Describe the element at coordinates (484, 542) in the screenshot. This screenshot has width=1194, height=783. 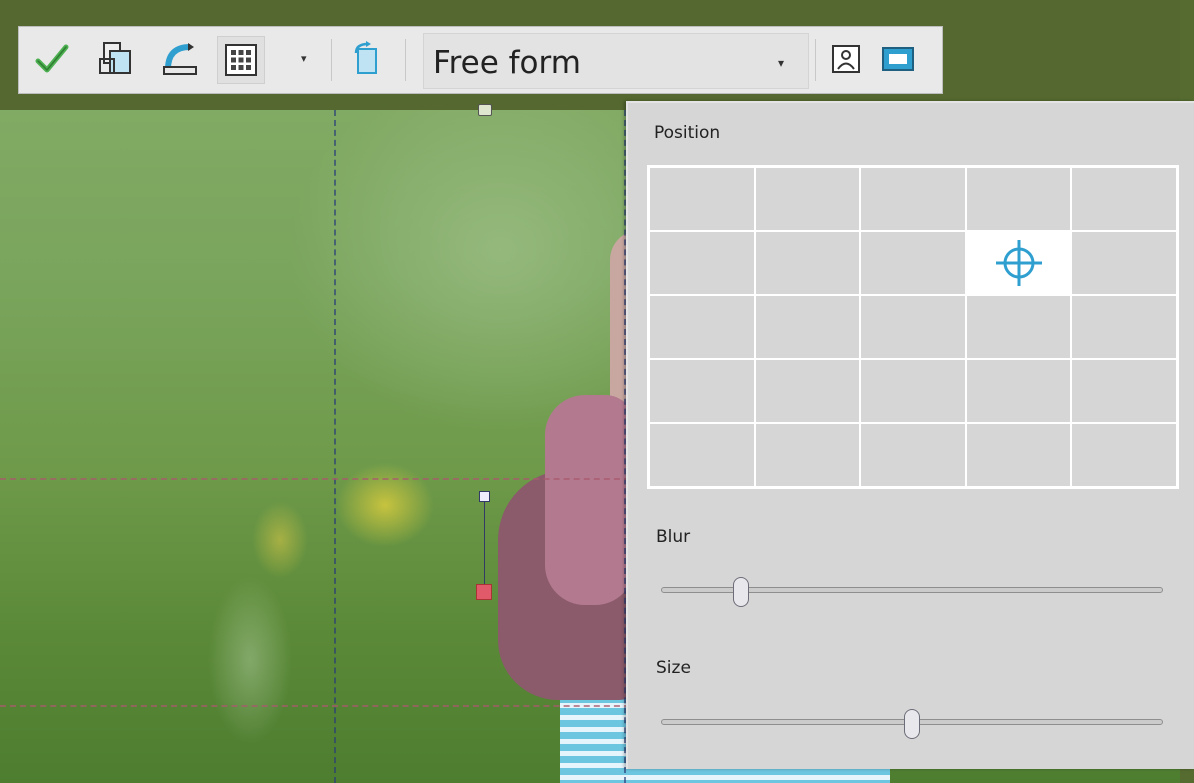
I see `focus-rotation-line` at that location.